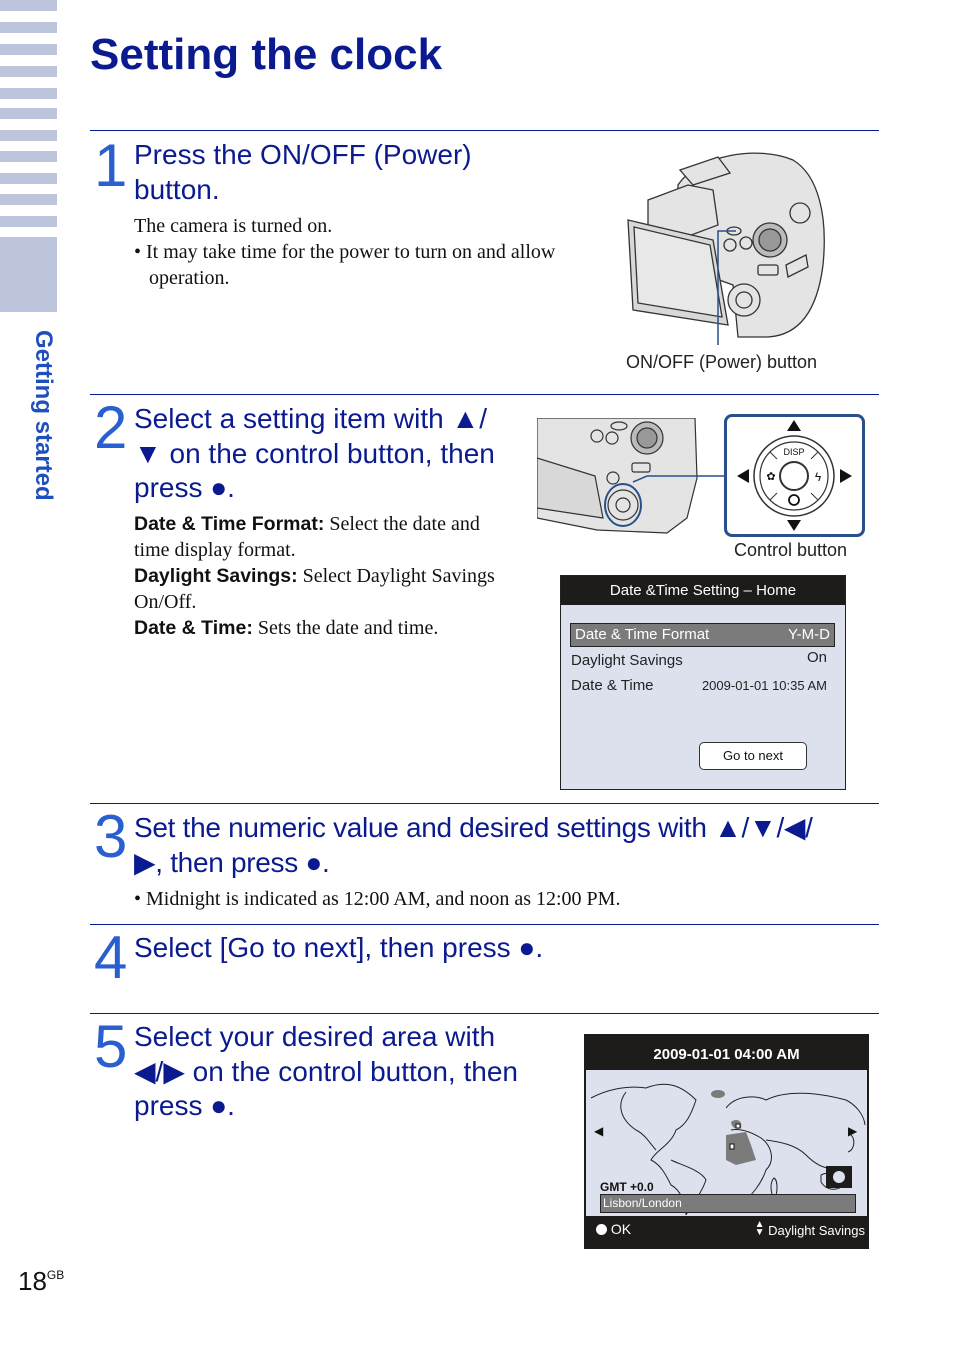  I want to click on heading-line: ▶, then press ●., so click(232, 862).